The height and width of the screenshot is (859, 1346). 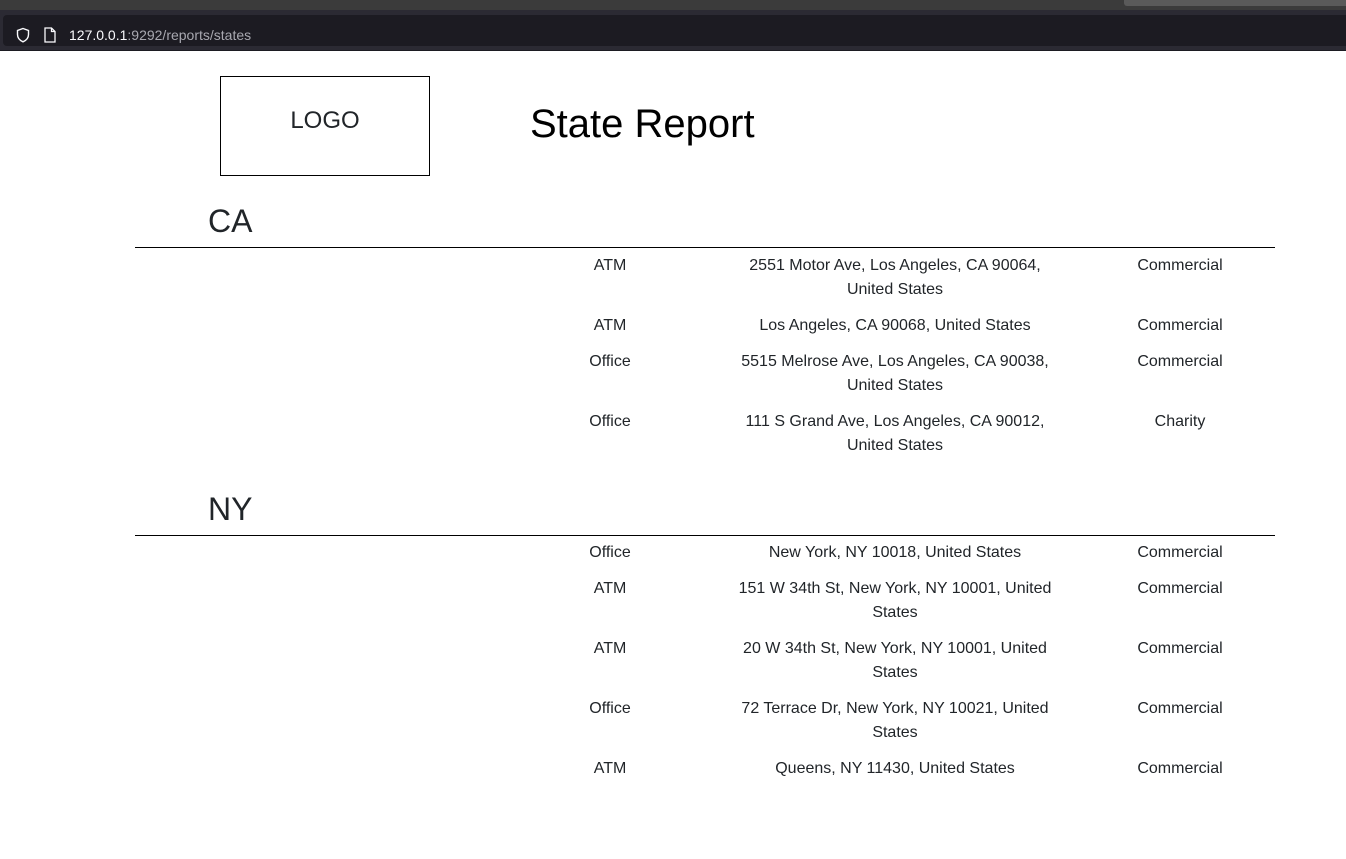 I want to click on url-path: :9292/reports/states, so click(x=189, y=35).